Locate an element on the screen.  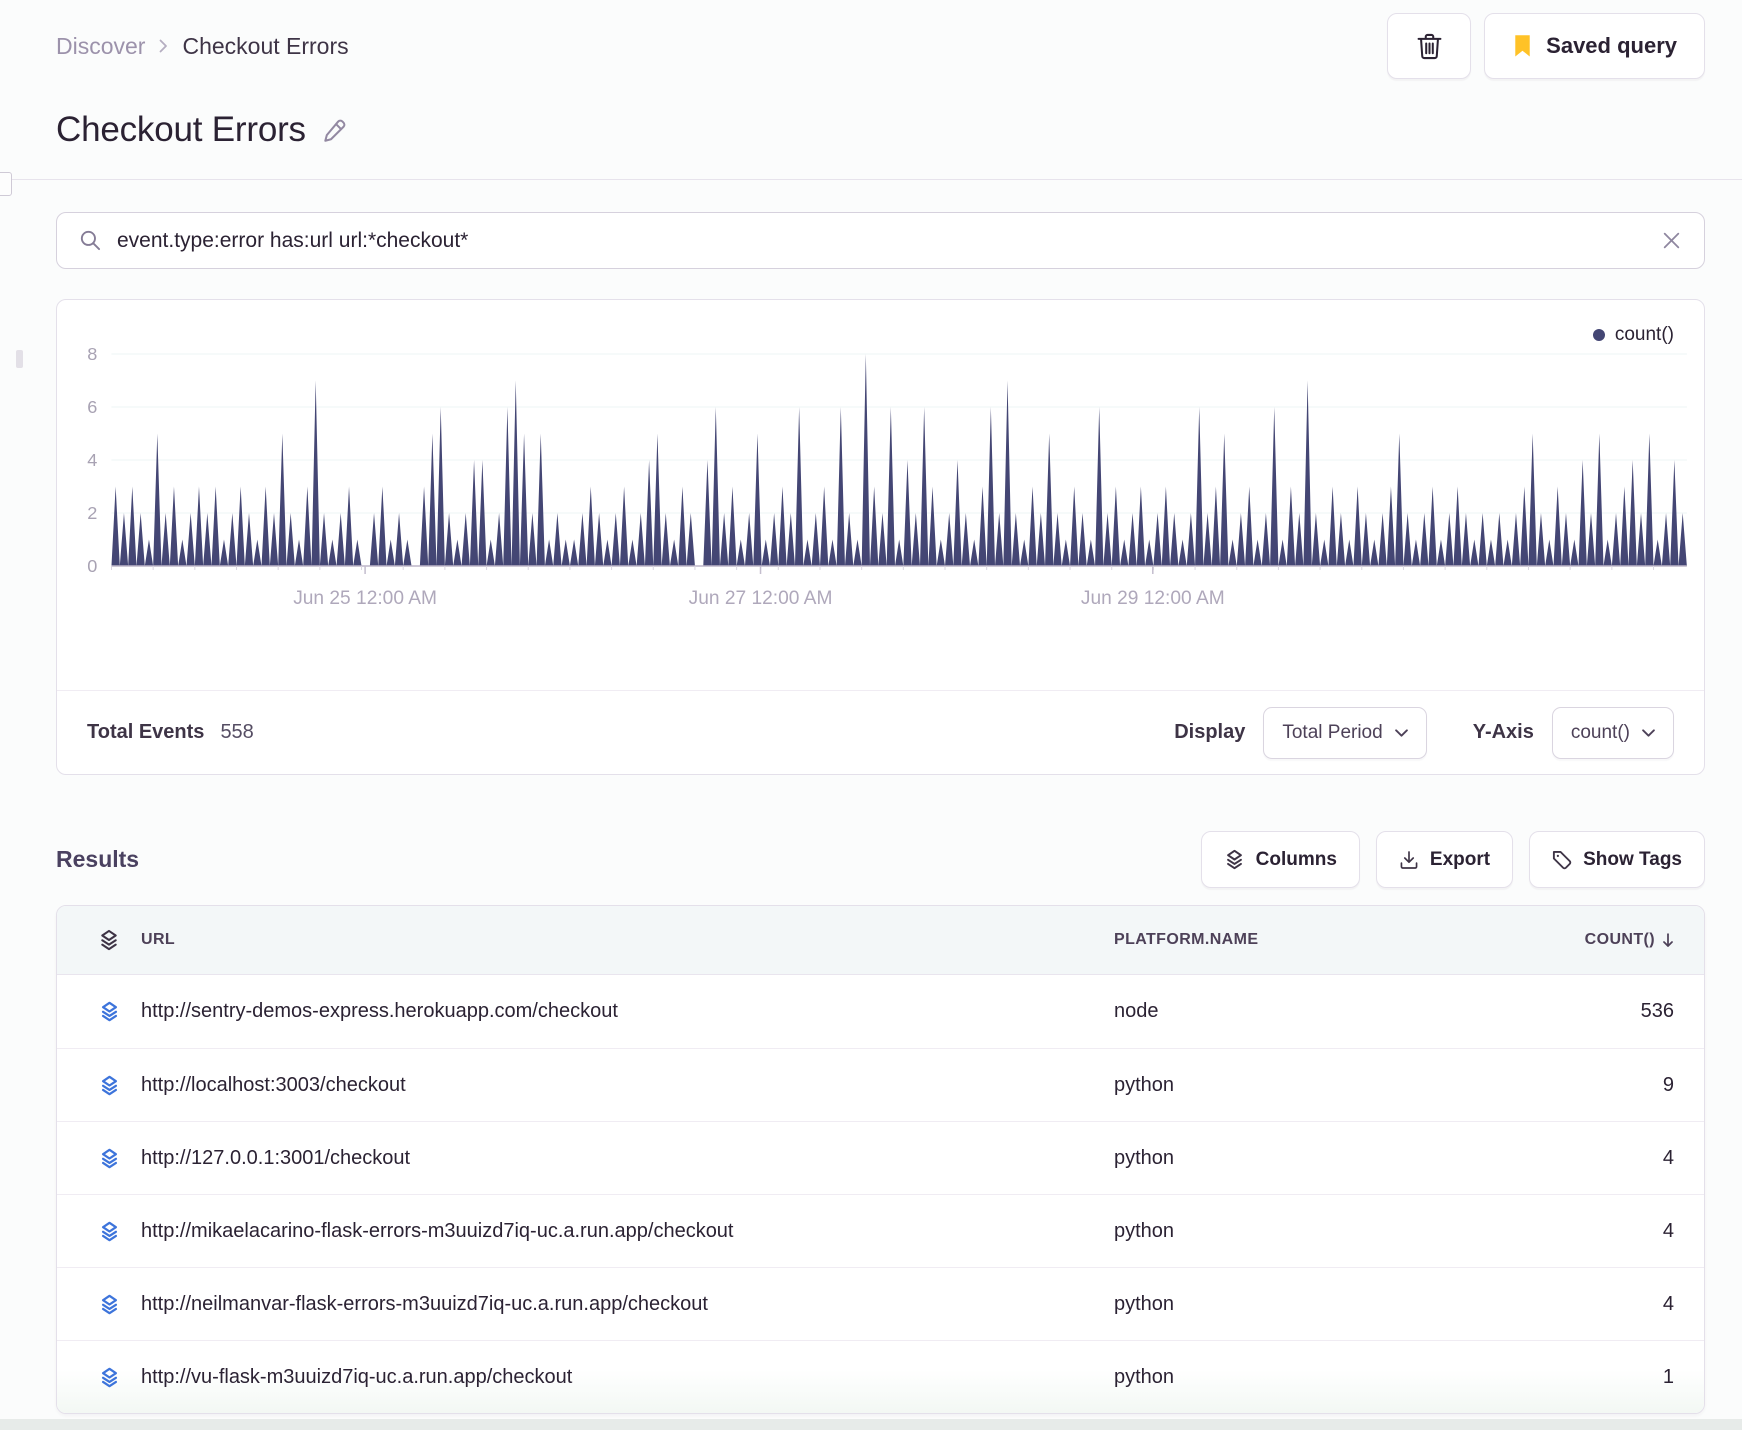
chevron-right-icon is located at coordinates (163, 46).